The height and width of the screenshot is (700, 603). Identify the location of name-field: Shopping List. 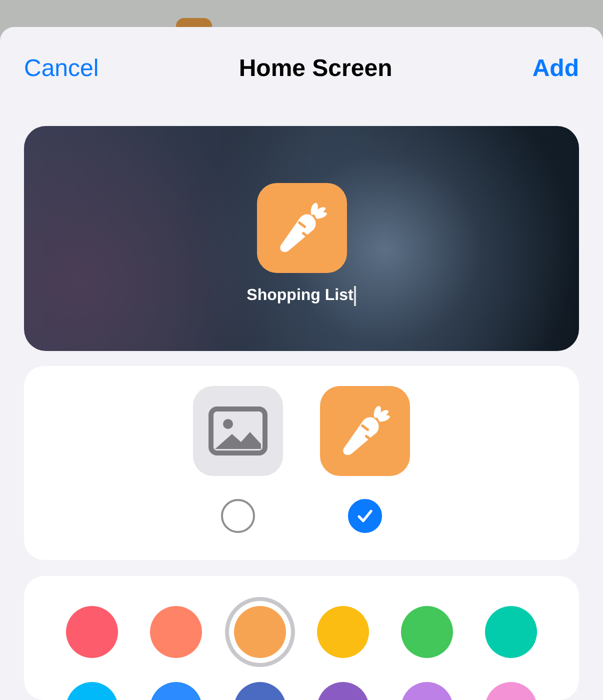
(301, 296).